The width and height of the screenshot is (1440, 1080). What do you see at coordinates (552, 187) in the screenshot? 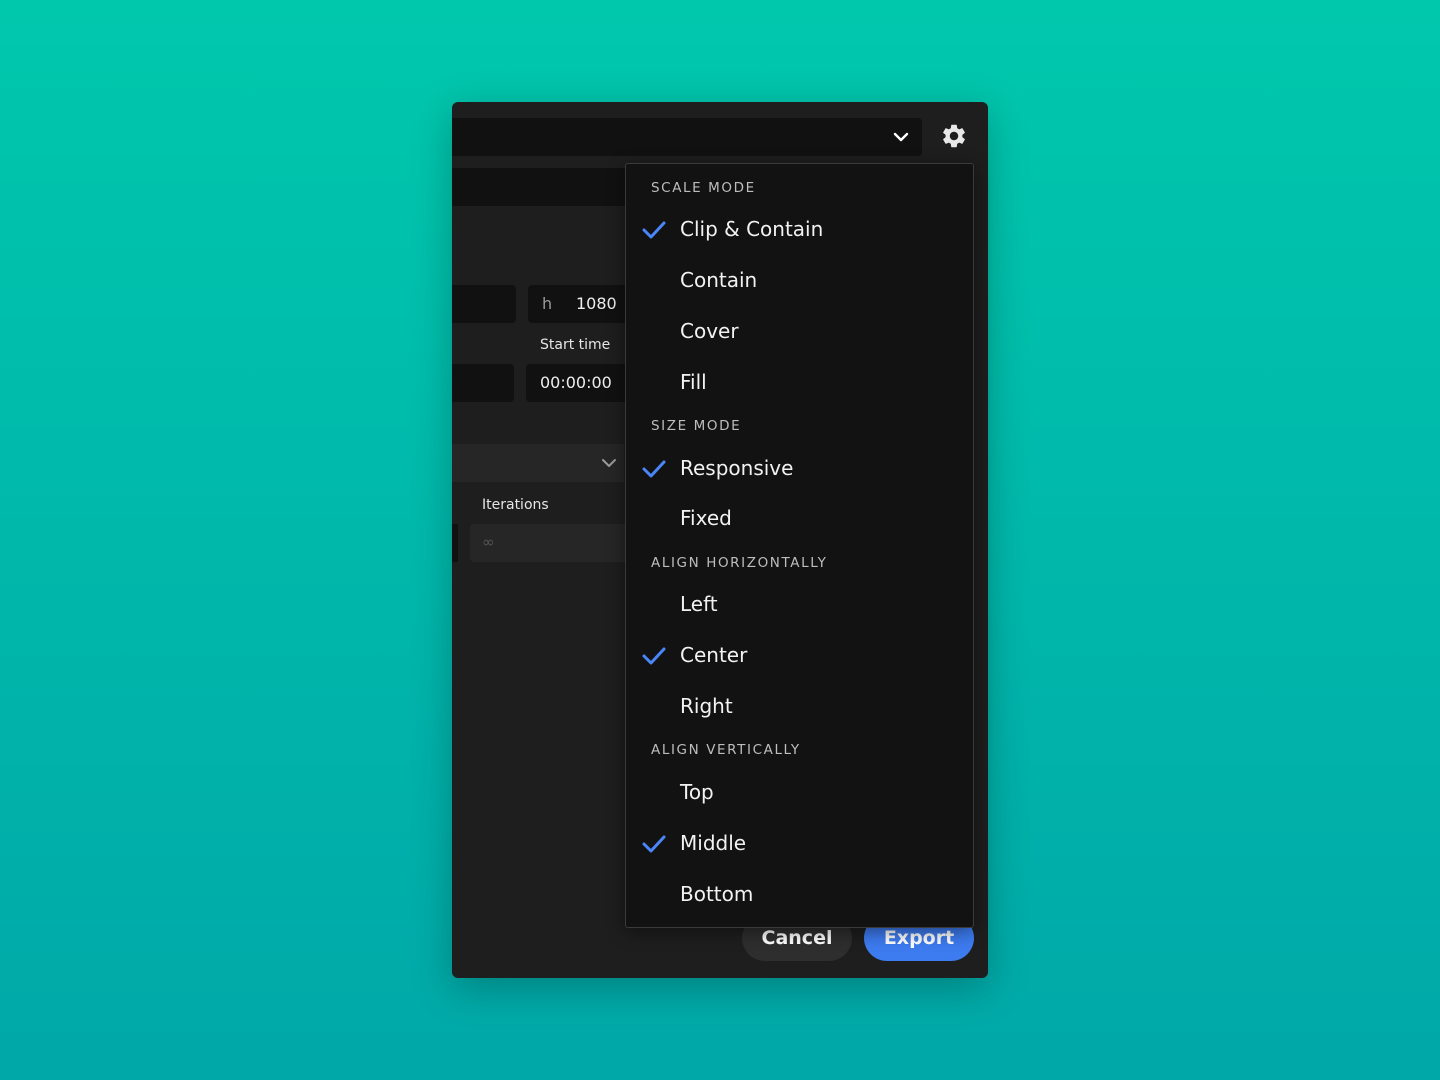
I see `name-field` at bounding box center [552, 187].